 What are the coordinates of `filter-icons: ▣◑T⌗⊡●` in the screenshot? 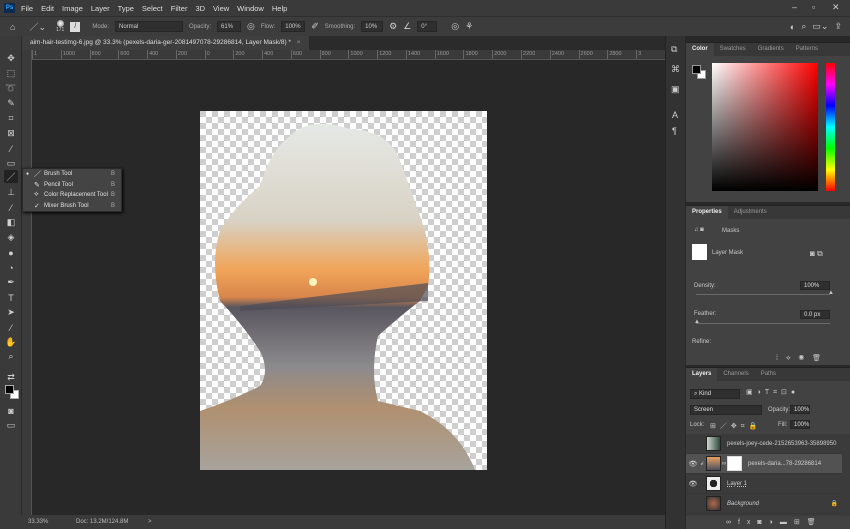 It's located at (772, 392).